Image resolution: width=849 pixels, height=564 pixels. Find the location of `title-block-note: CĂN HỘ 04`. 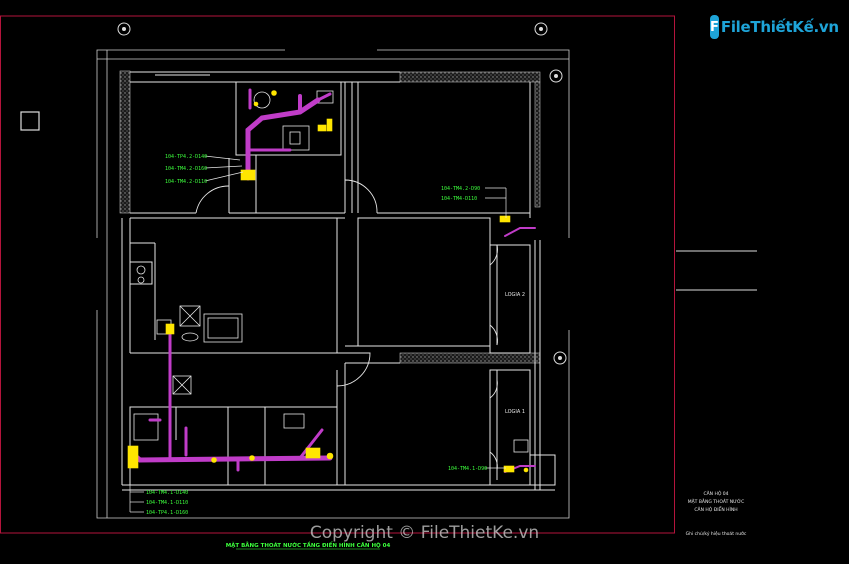

title-block-note: CĂN HỘ 04 is located at coordinates (715, 493).